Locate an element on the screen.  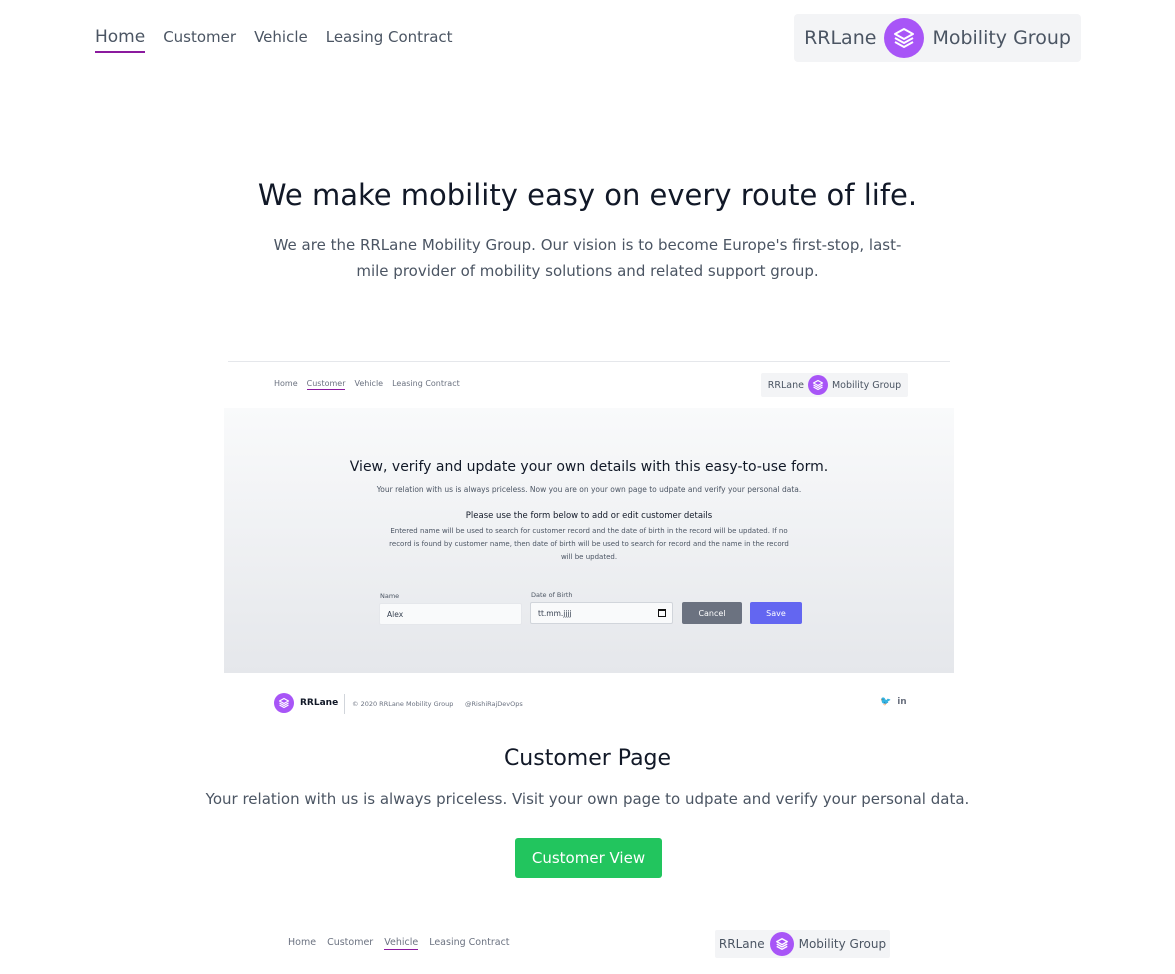
customer-view-button: Customer View is located at coordinates (588, 858).